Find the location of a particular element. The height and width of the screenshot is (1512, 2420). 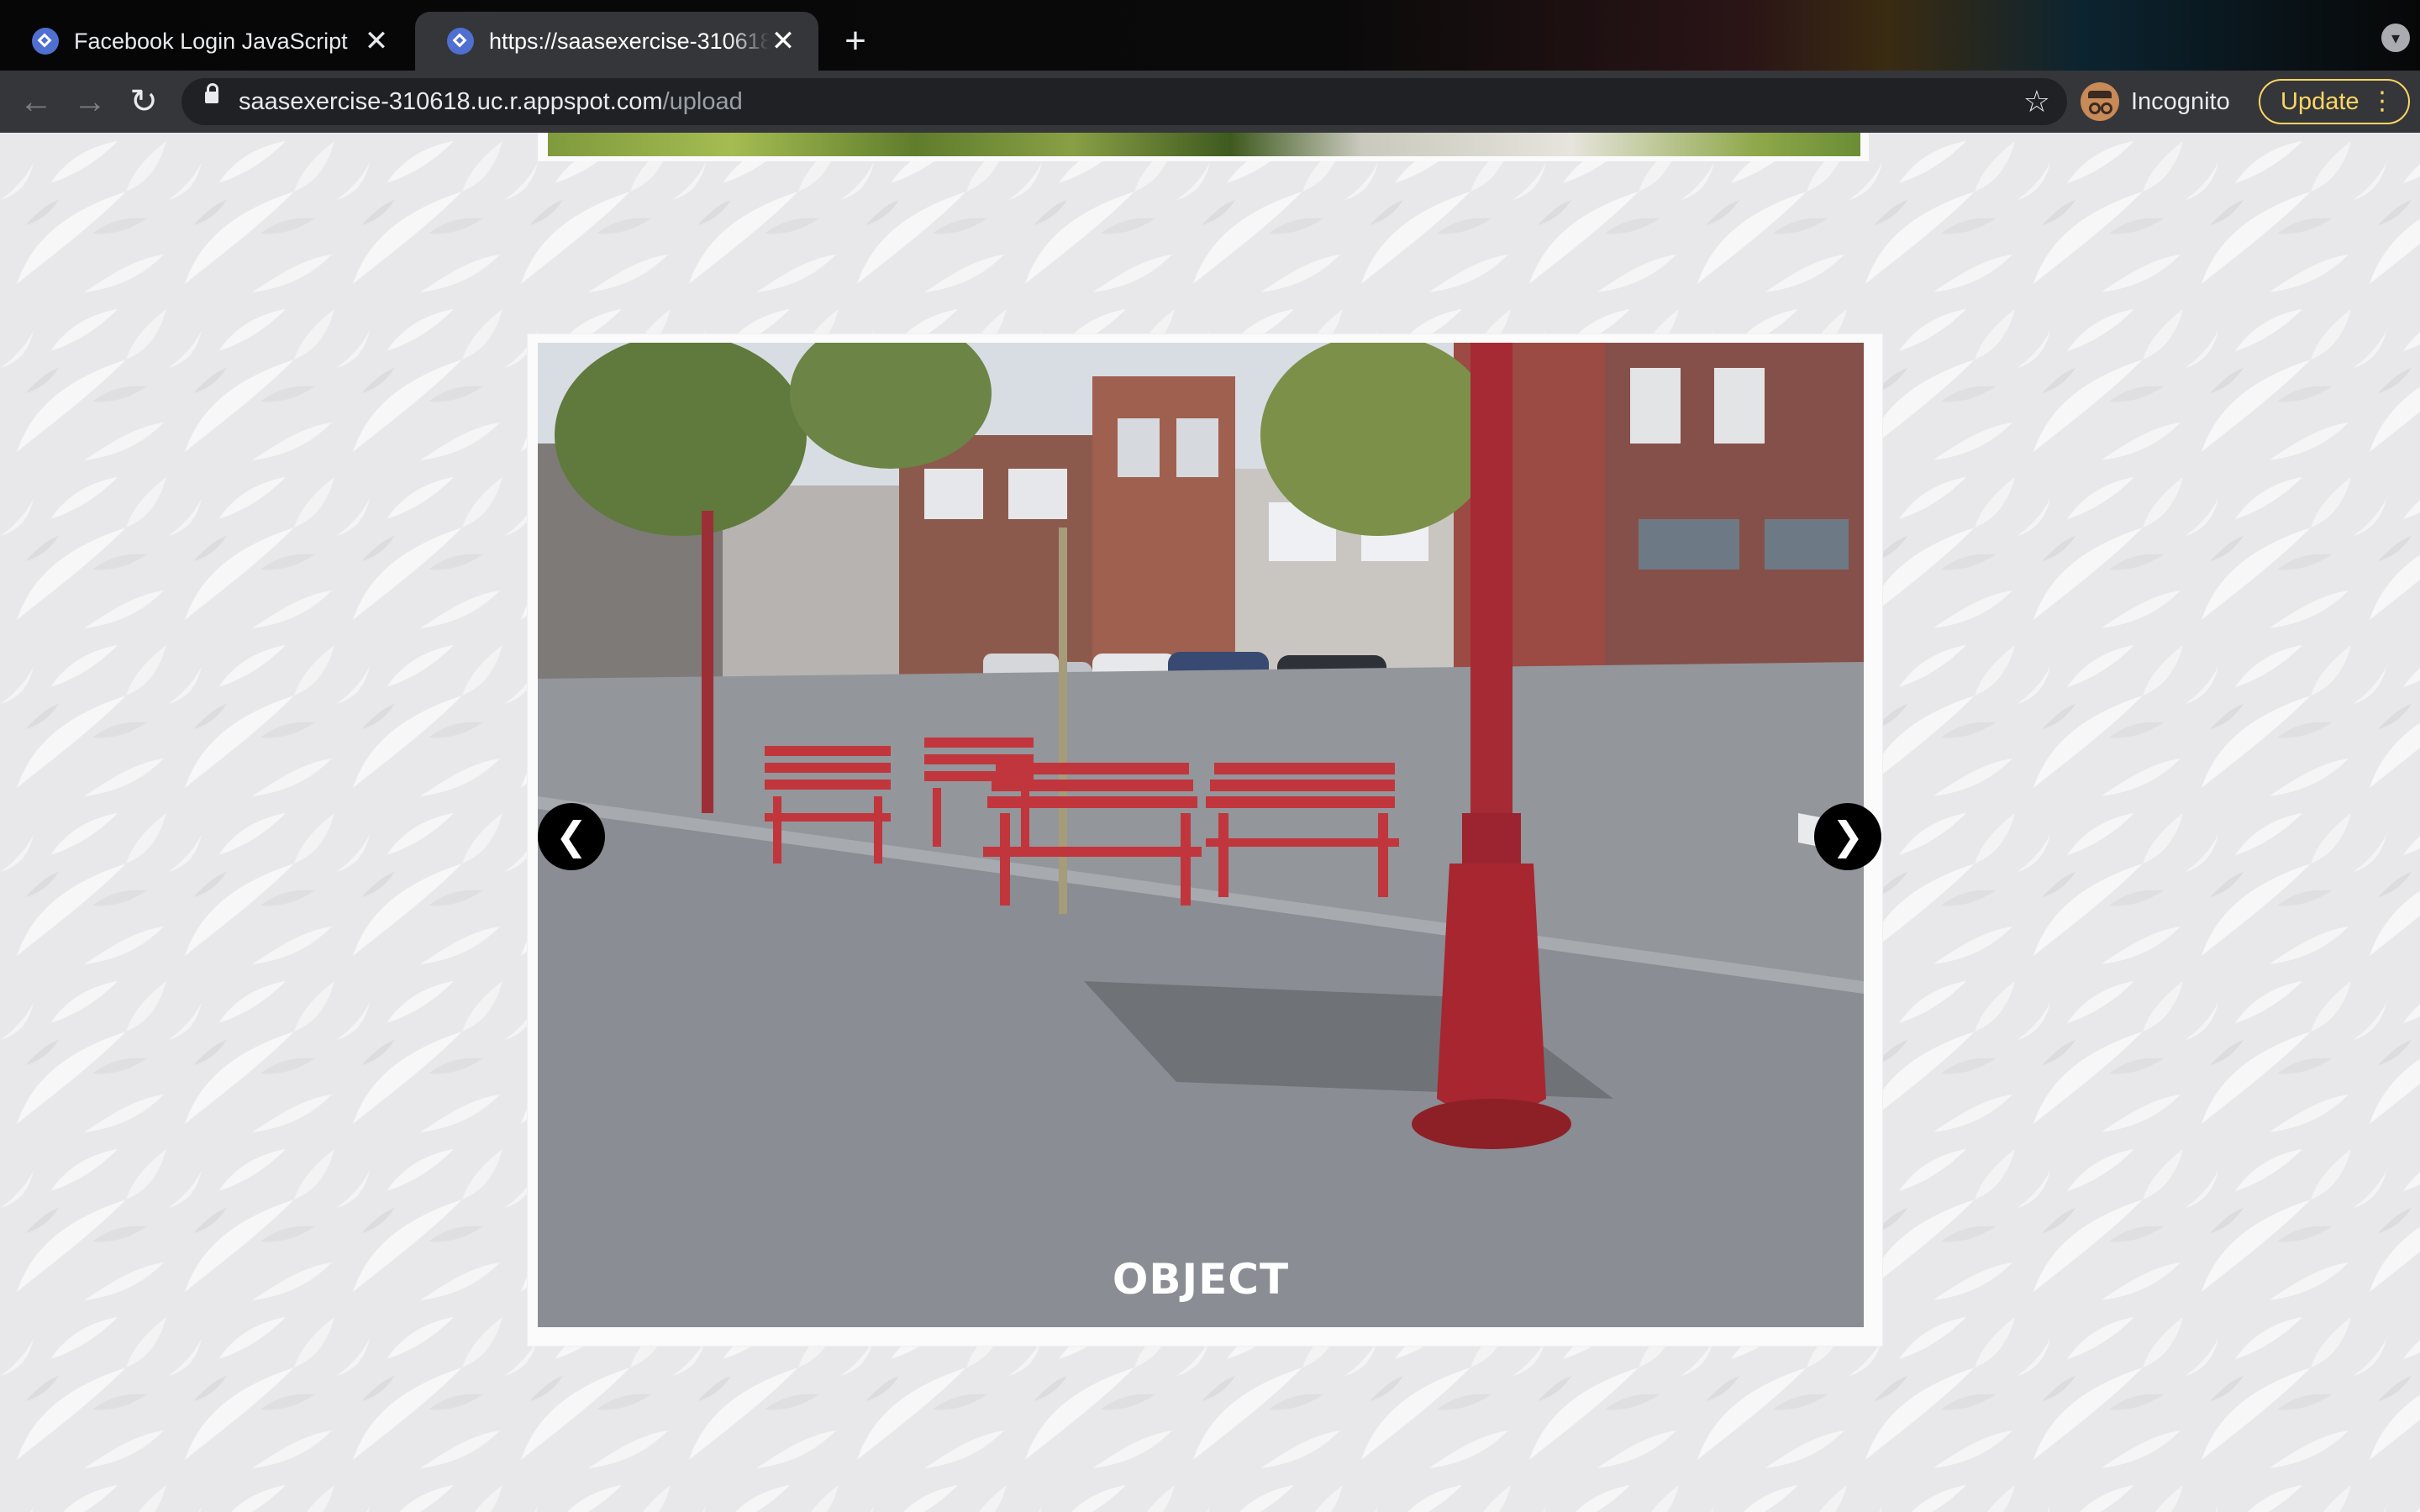

next-slide-button: ❯ is located at coordinates (1848, 836).